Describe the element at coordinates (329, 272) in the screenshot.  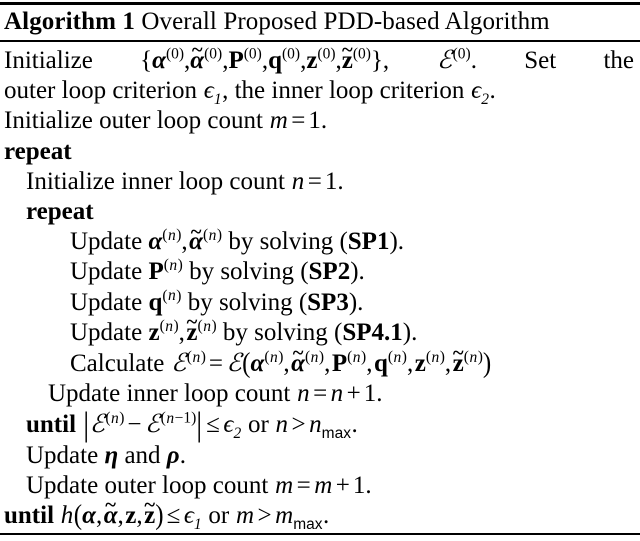
I see `subproblem-label-sp2: SP2` at that location.